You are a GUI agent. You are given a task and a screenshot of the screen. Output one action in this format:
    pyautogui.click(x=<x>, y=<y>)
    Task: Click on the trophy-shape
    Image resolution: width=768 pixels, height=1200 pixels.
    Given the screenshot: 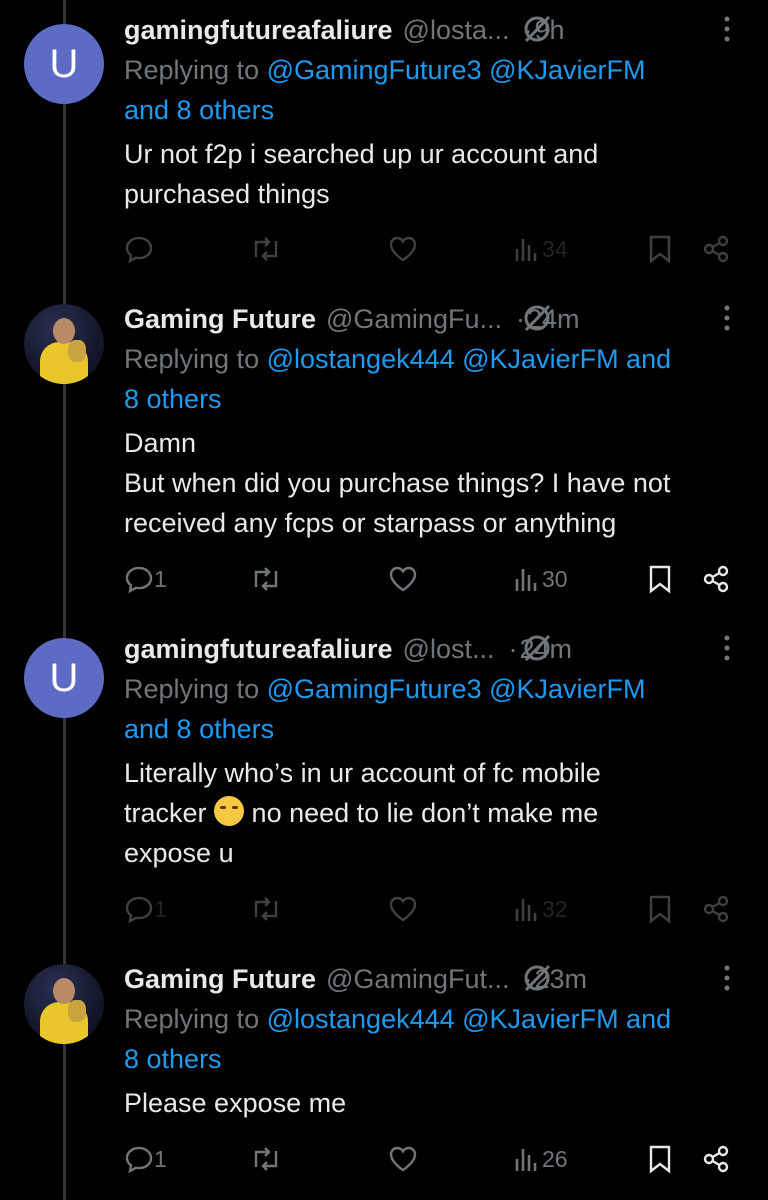 What is the action you would take?
    pyautogui.click(x=77, y=1011)
    